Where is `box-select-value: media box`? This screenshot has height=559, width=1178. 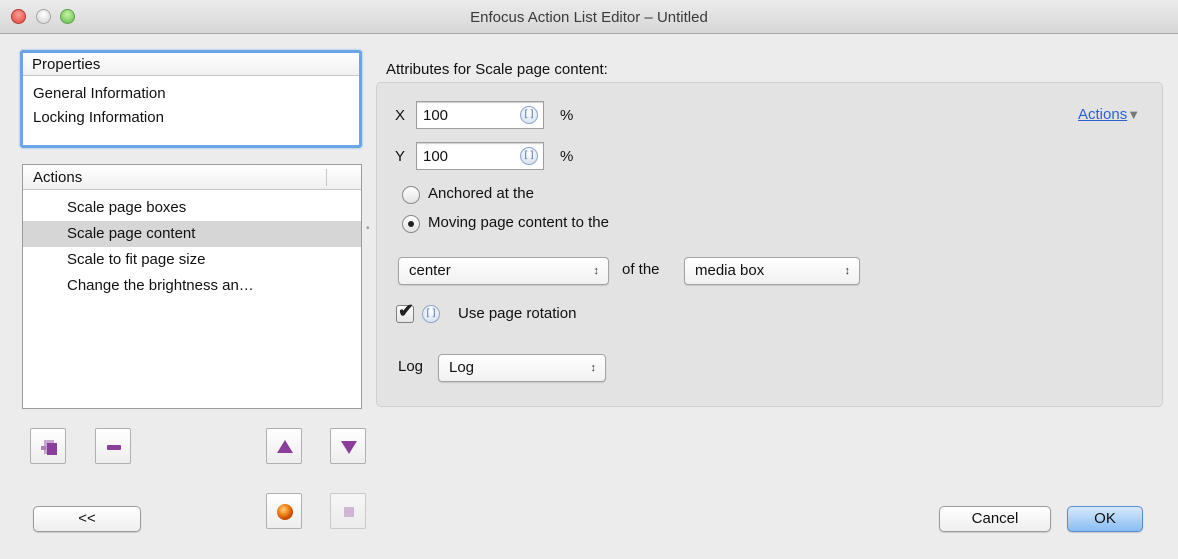 box-select-value: media box is located at coordinates (730, 270).